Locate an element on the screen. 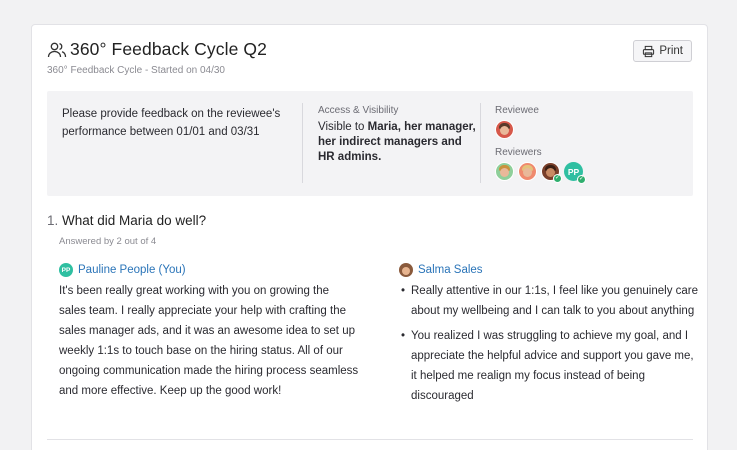 This screenshot has height=450, width=737. reviewer-avatars: ✓ PP ✓ is located at coordinates (585, 173).